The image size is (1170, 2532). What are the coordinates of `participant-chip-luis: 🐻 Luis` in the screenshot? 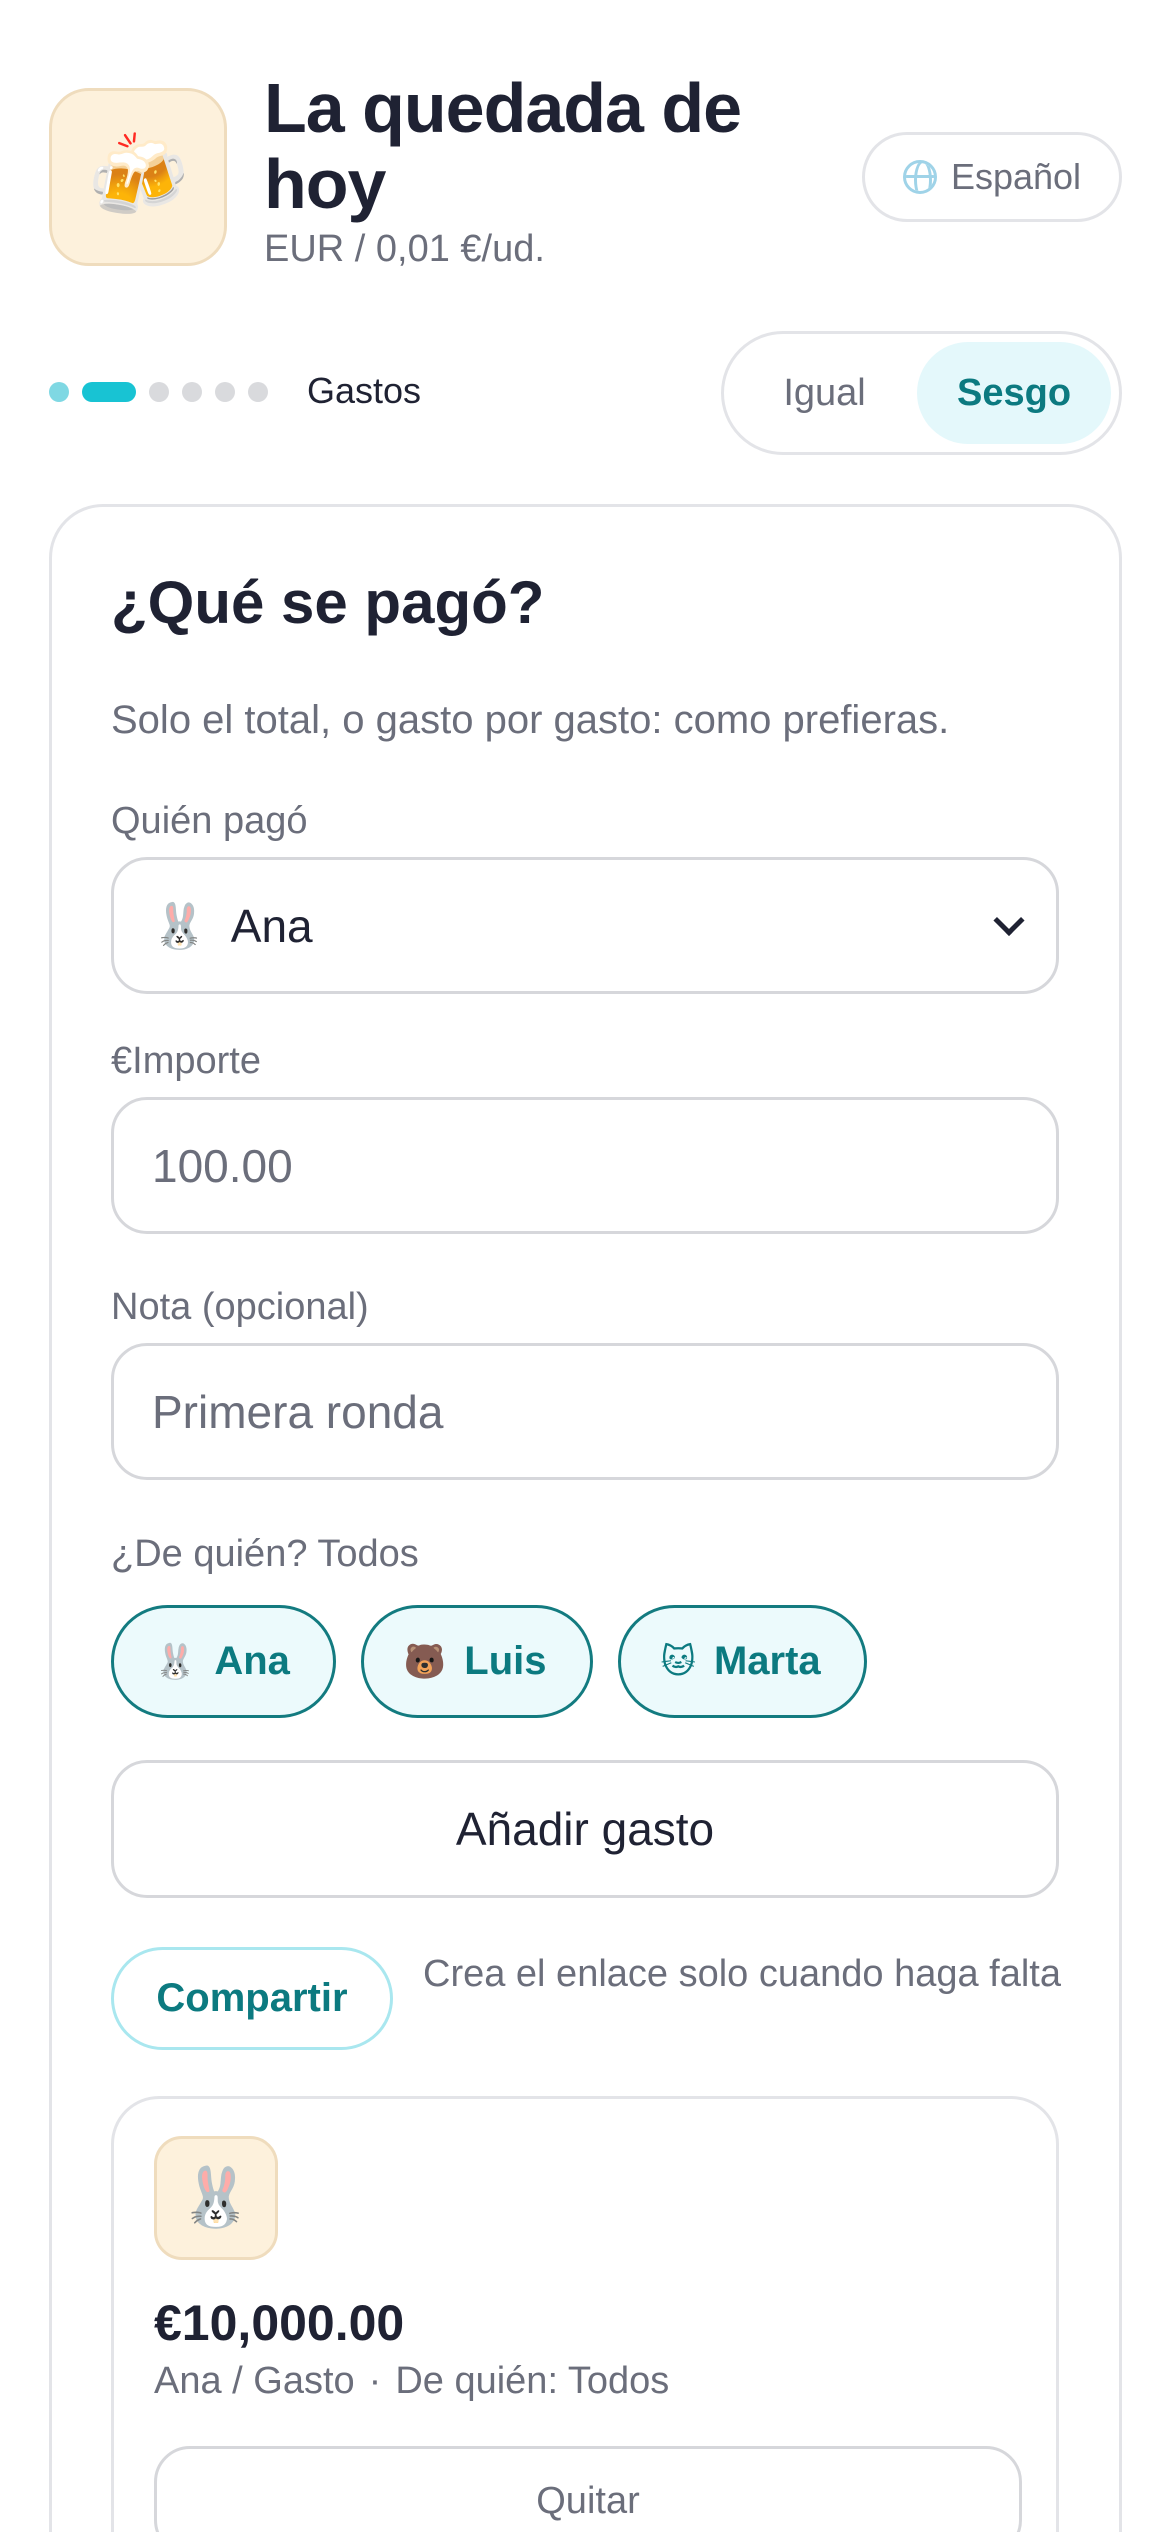 It's located at (476, 1661).